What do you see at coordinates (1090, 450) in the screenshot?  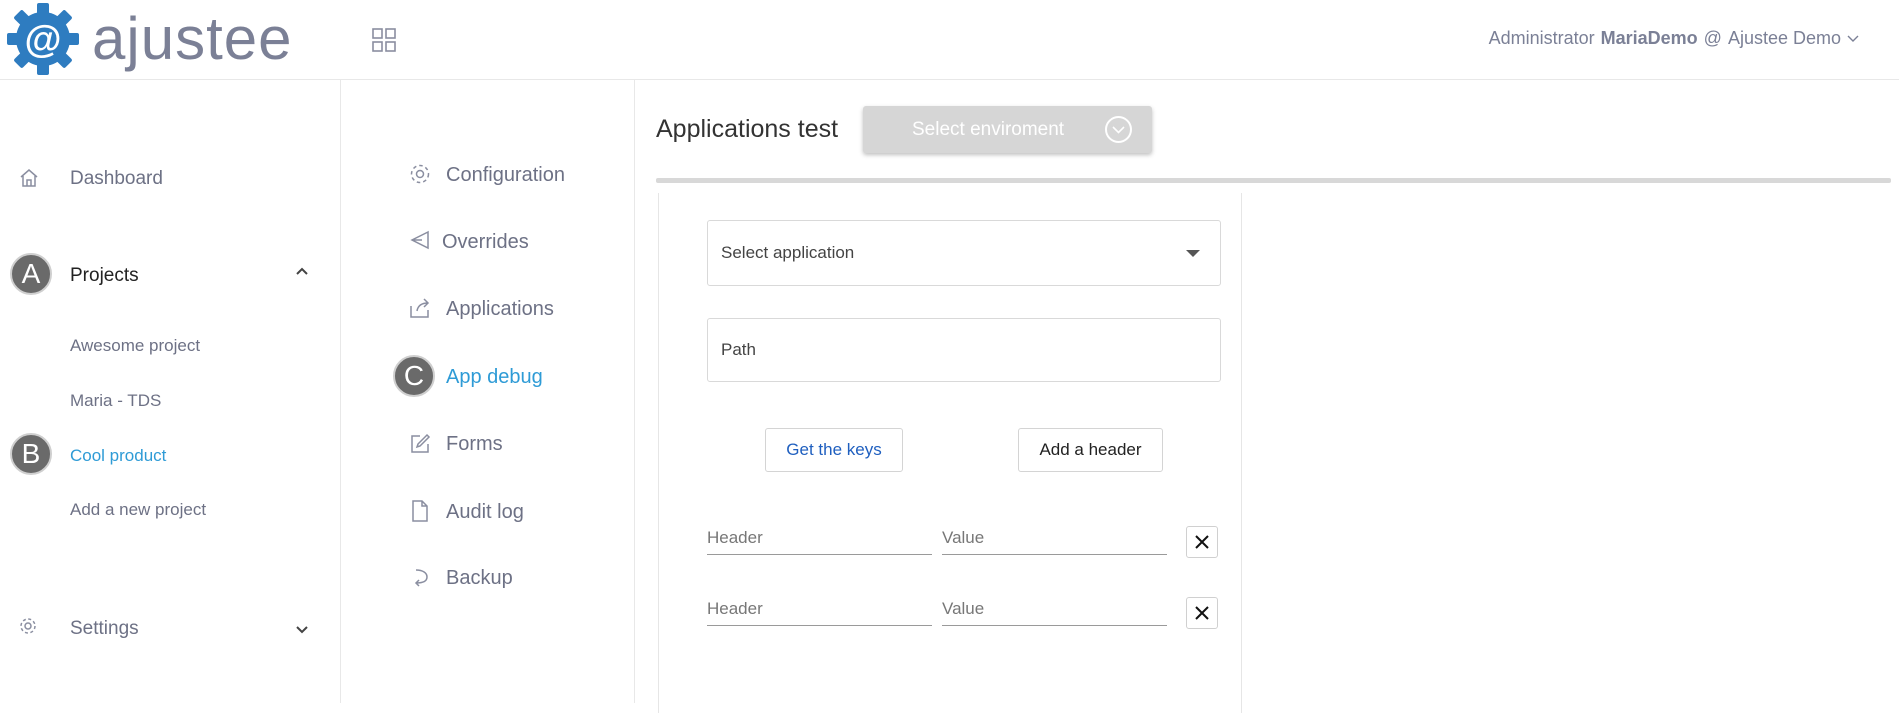 I see `add-header-button: Add a header` at bounding box center [1090, 450].